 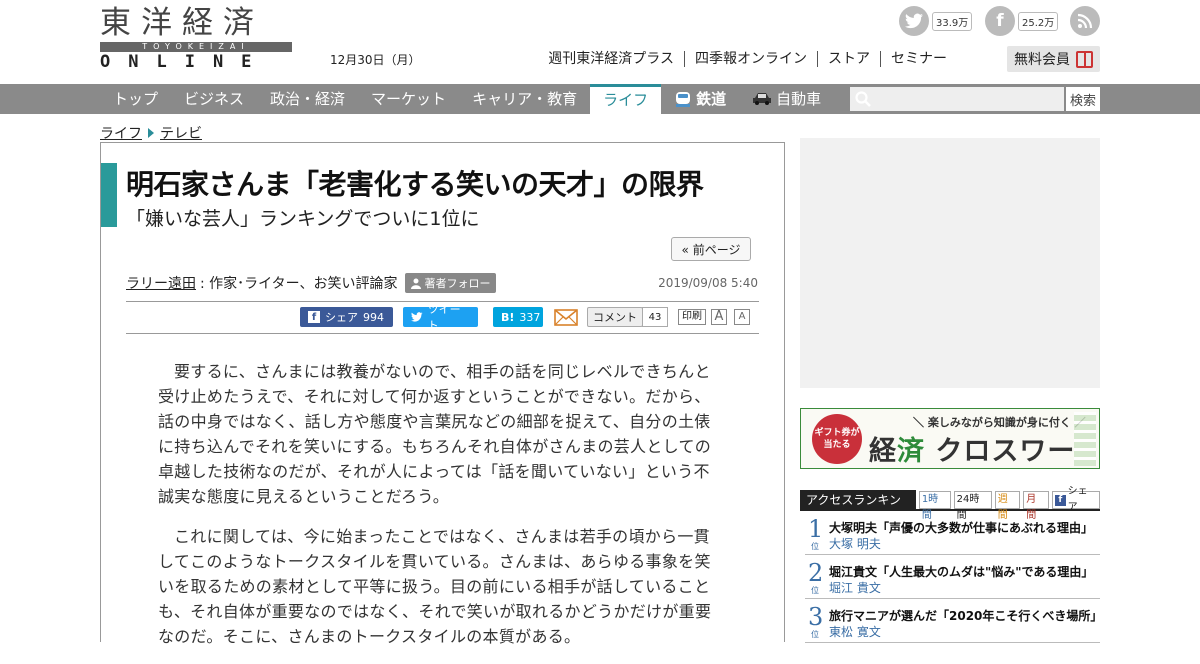 I want to click on divider, so click(x=442, y=333).